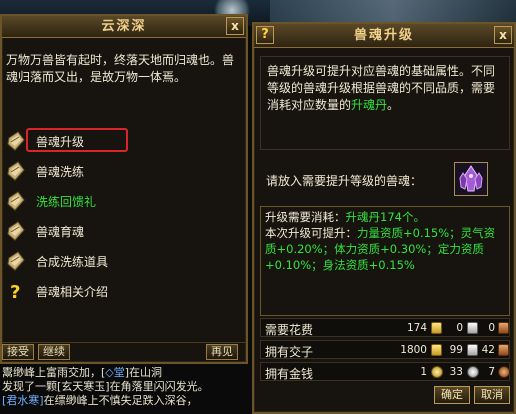 The image size is (516, 414). I want to click on gold-amount: 1, so click(423, 372).